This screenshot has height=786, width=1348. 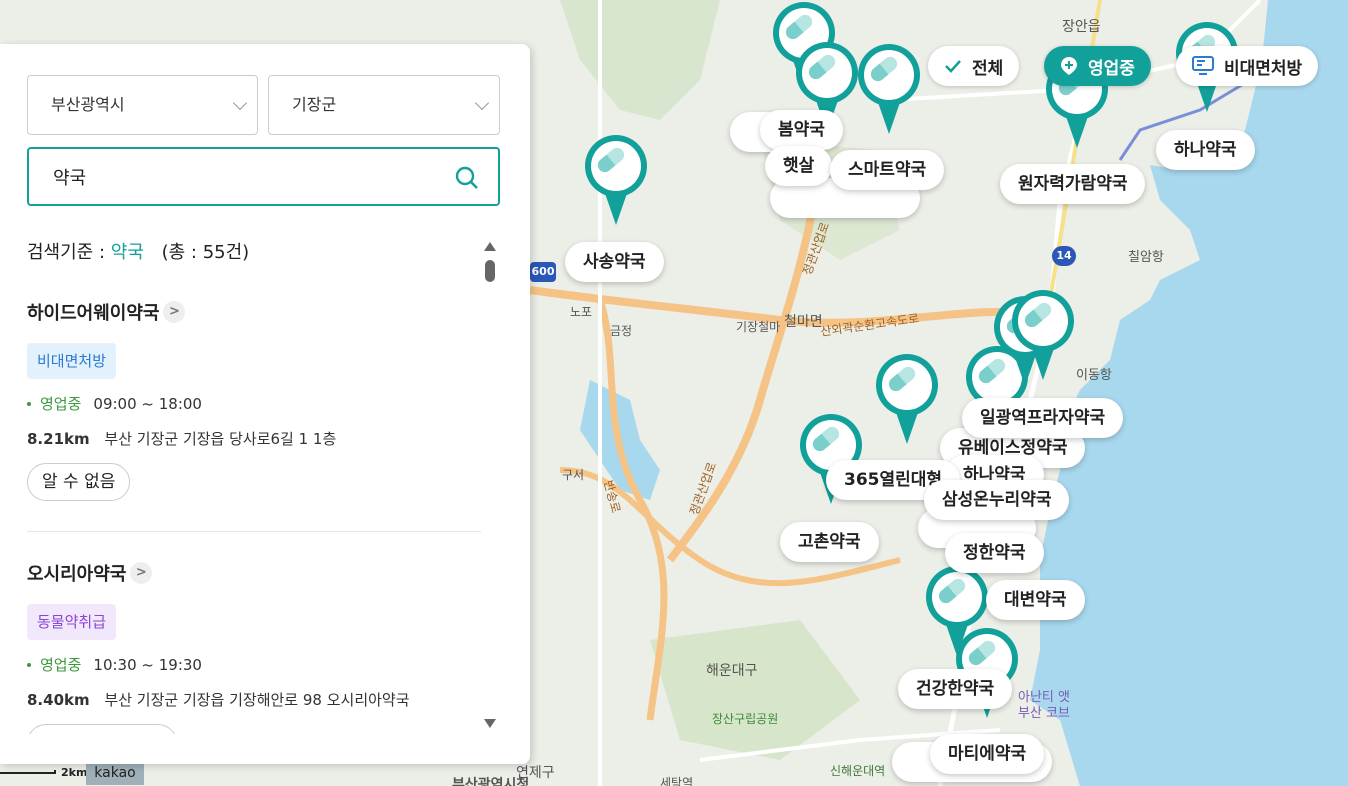 I want to click on address-row: 8.21km 부산 기장군 기장읍 당사로6길 1 1층, so click(x=254, y=438).